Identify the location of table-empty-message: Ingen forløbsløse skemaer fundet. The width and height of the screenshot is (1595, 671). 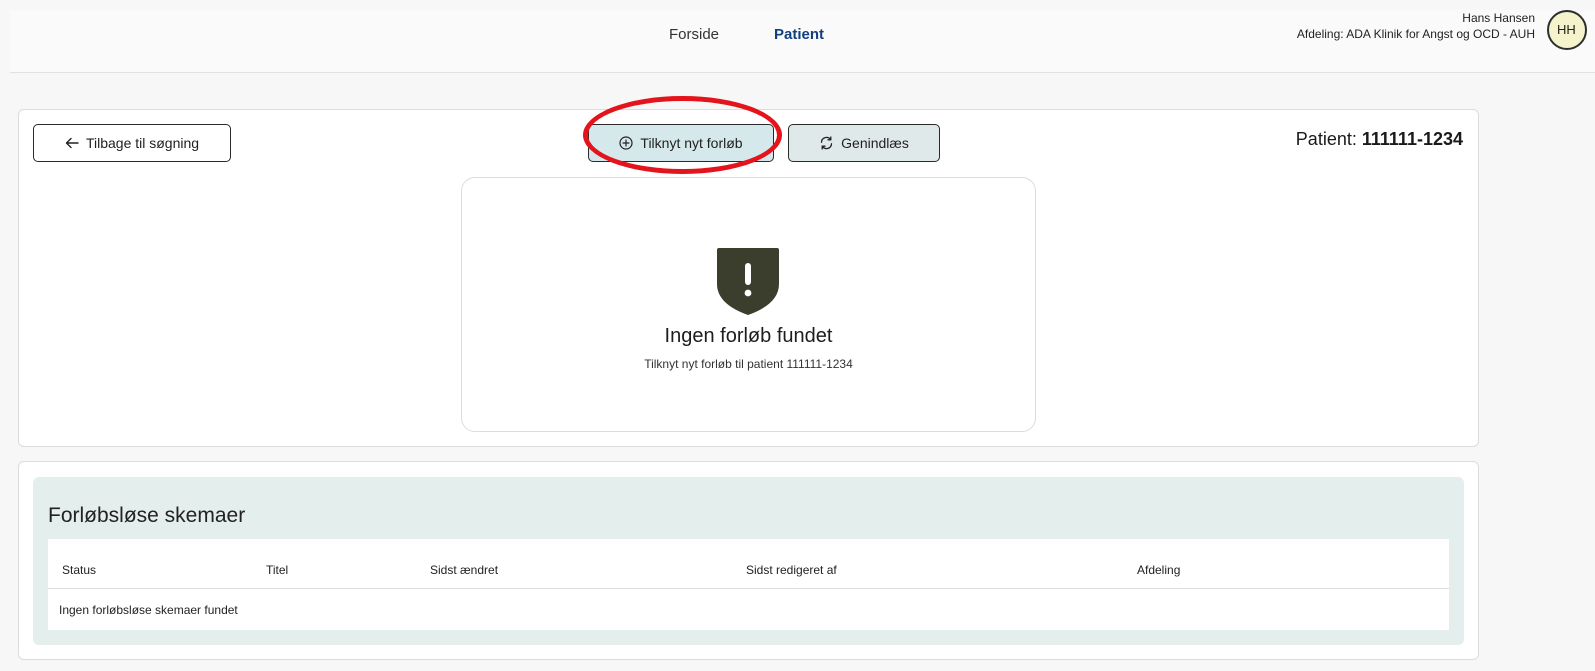
(148, 610).